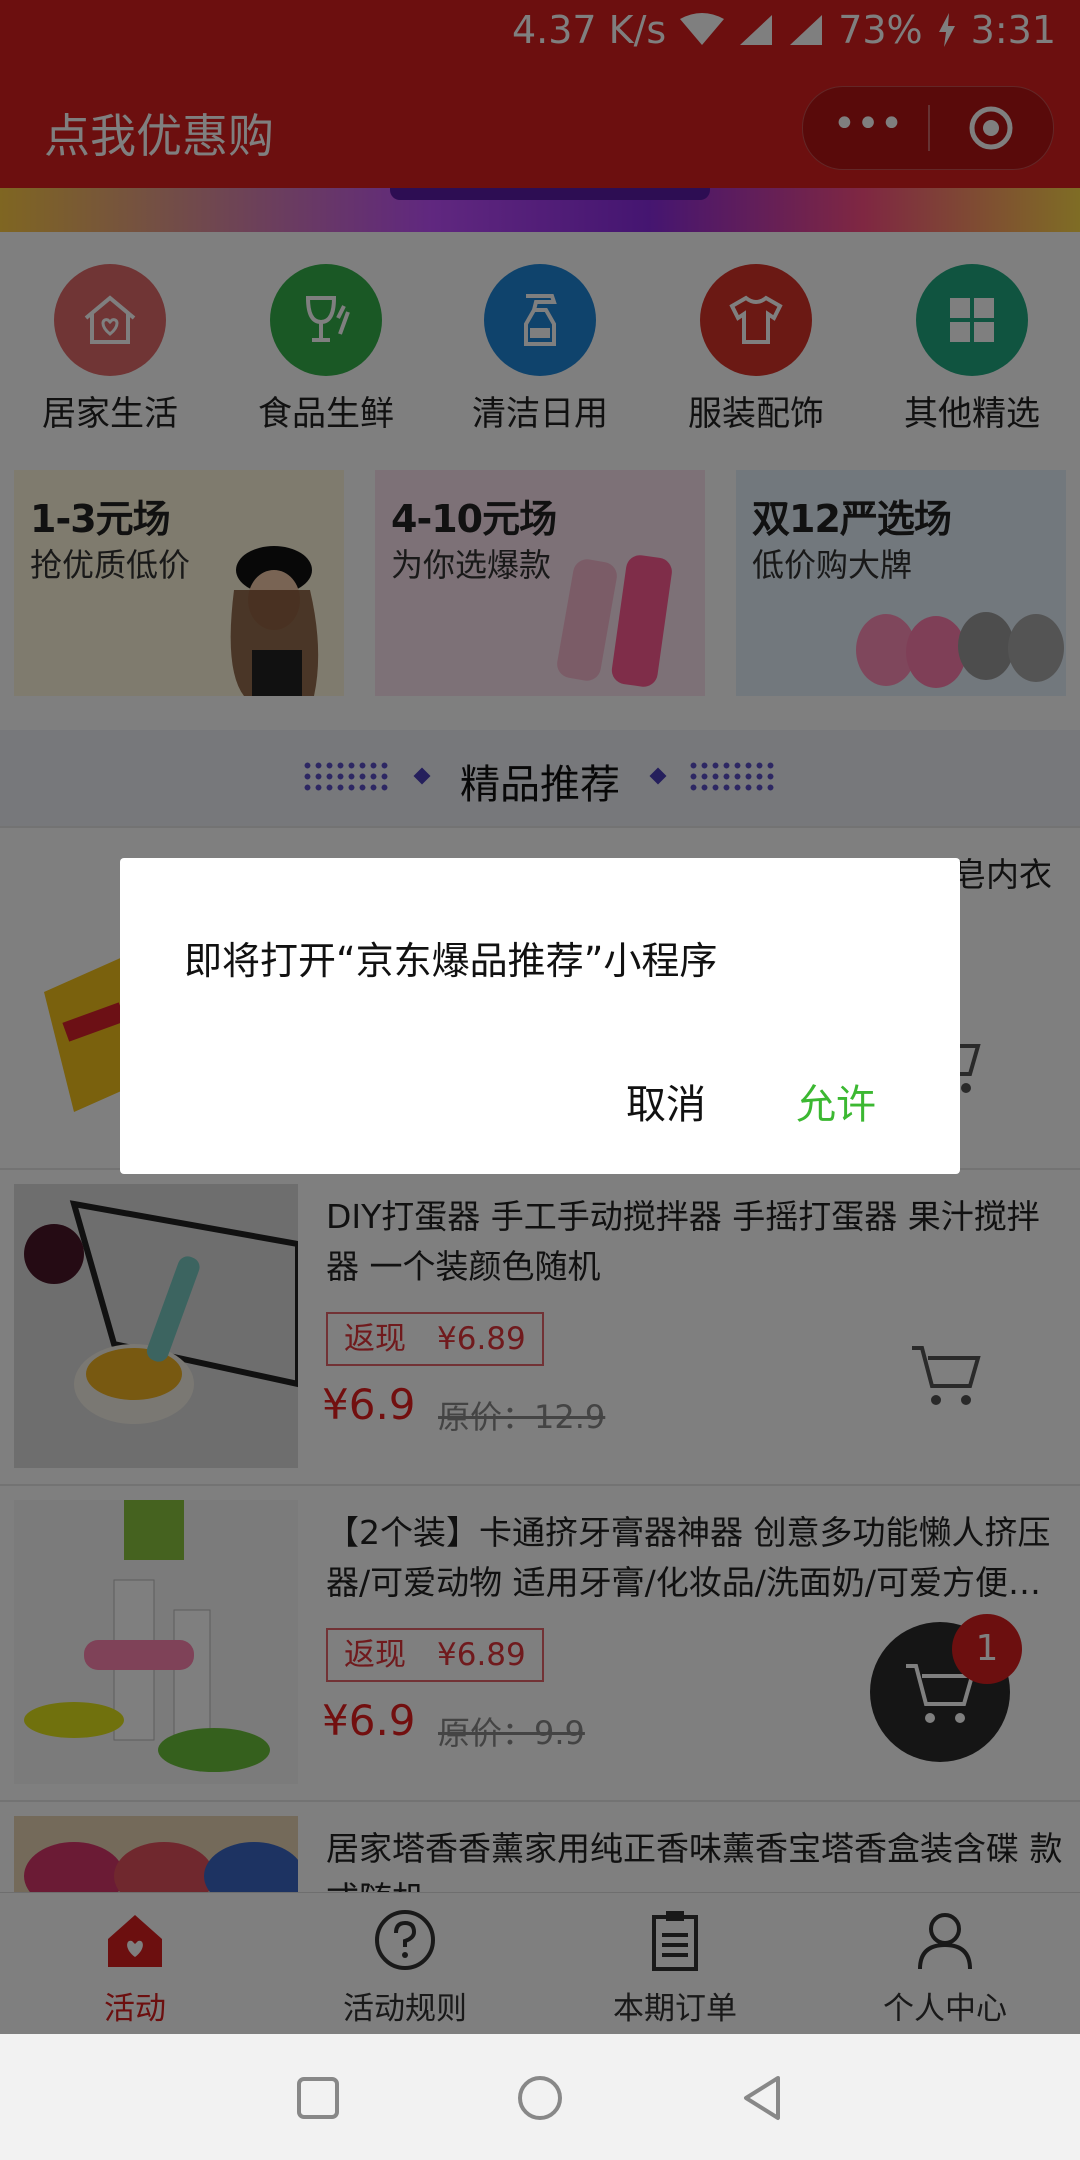  I want to click on recent-apps-icon, so click(318, 2098).